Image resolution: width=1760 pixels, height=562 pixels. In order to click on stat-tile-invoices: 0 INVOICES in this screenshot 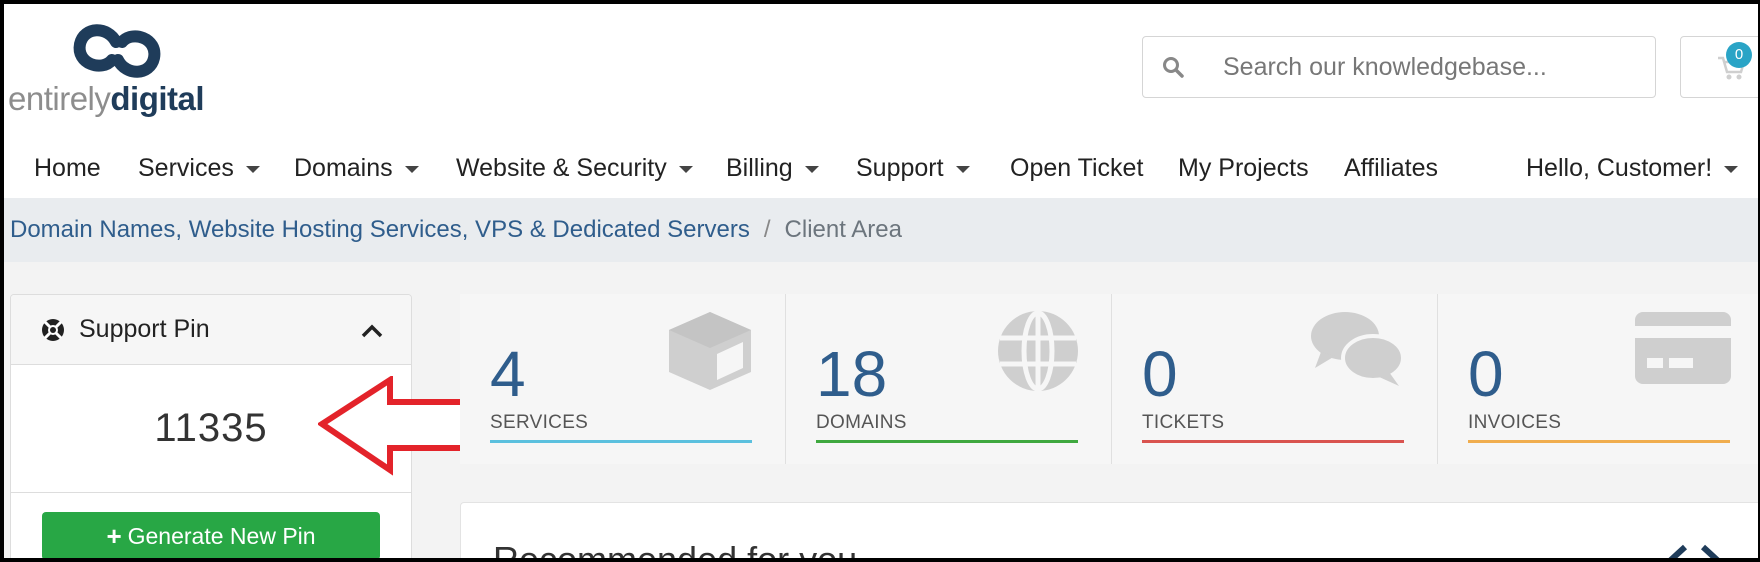, I will do `click(1598, 379)`.